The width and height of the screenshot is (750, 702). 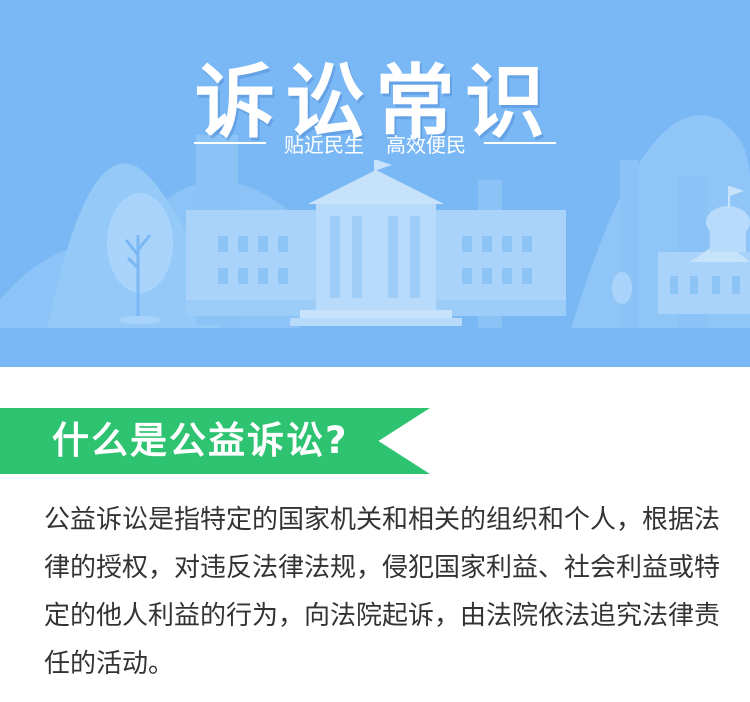 What do you see at coordinates (230, 143) in the screenshot?
I see `subtitle-left-line` at bounding box center [230, 143].